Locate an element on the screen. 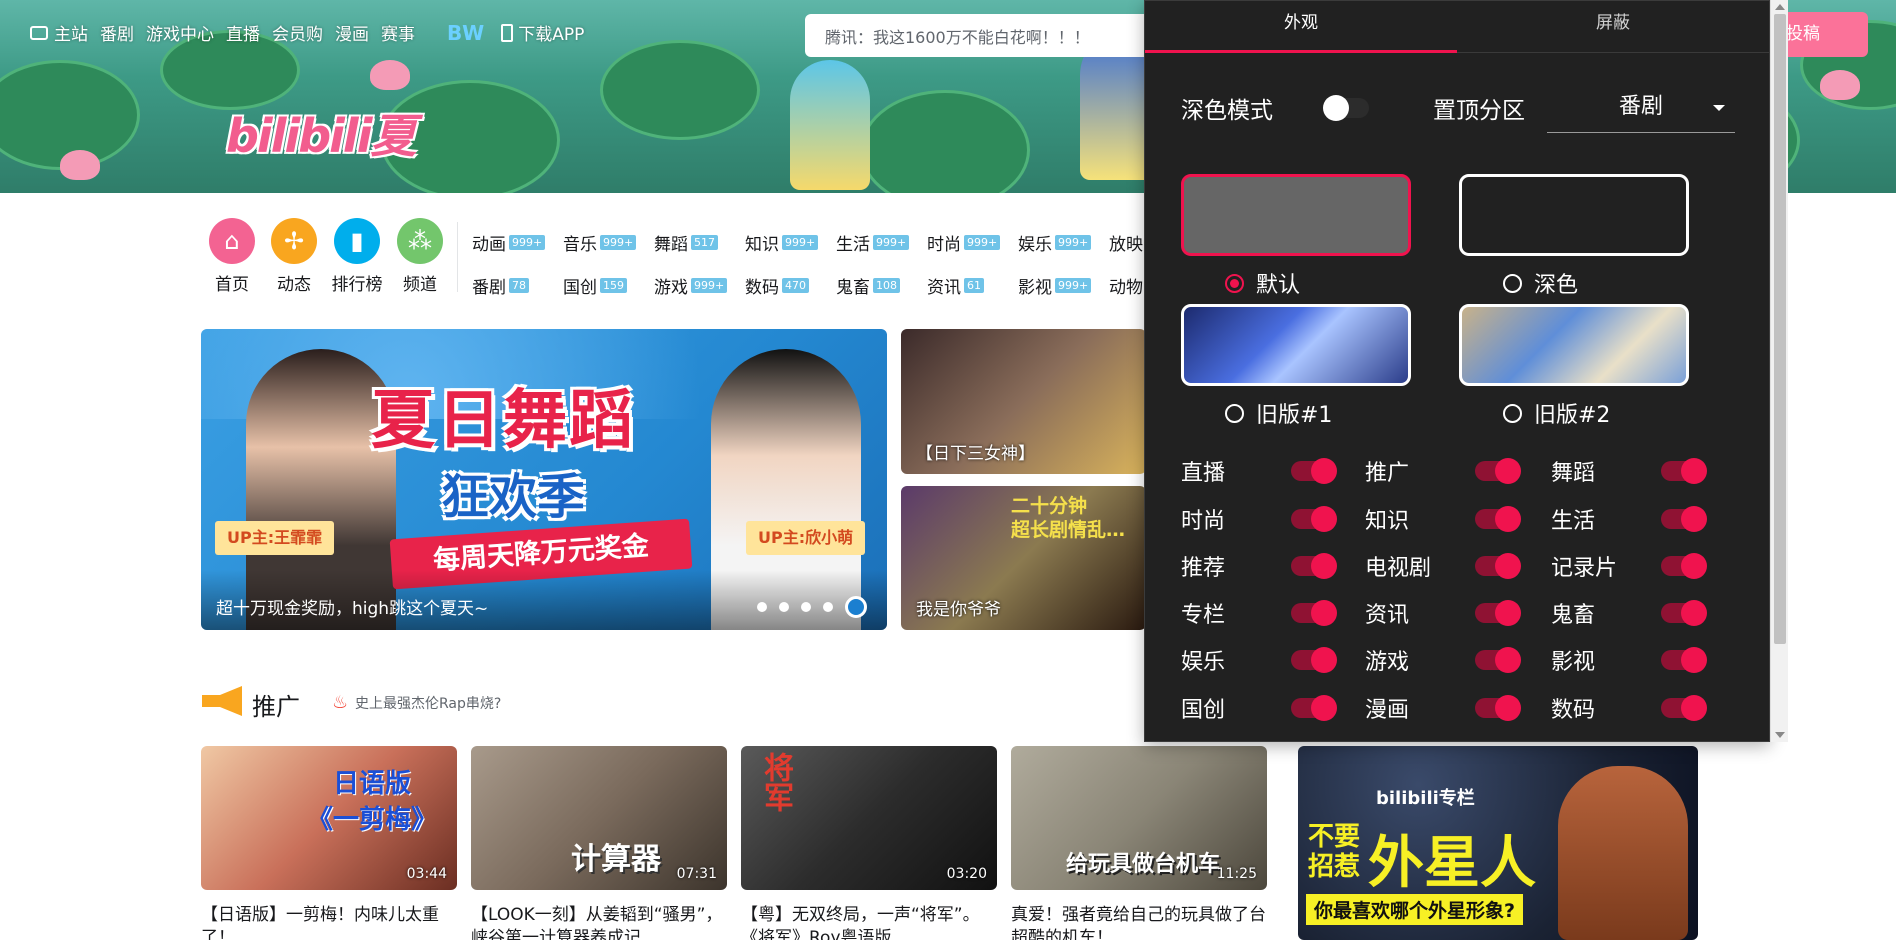 The image size is (1896, 940). video-card: 将军 03:20 【粤】无双终局，一声“将军”。《将军》Roy粤语版 is located at coordinates (869, 843).